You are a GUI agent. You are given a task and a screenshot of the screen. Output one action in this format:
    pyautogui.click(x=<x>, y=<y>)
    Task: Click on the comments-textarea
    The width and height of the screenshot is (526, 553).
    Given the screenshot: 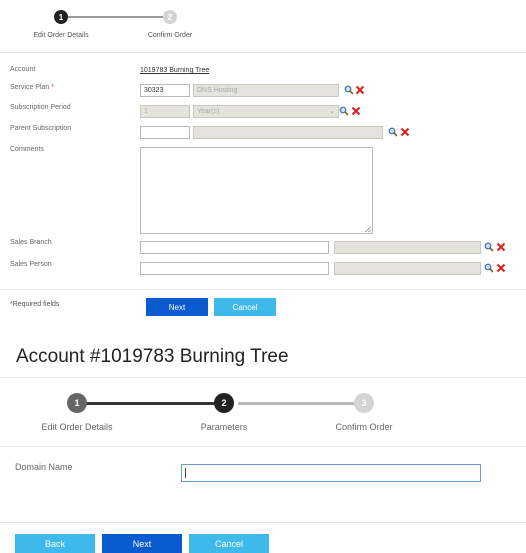 What is the action you would take?
    pyautogui.click(x=256, y=190)
    